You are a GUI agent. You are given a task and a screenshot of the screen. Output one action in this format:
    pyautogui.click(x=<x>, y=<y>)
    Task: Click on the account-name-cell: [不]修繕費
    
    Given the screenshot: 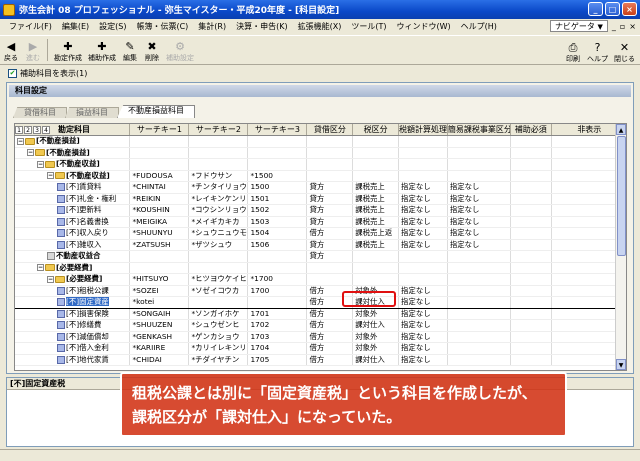 What is the action you would take?
    pyautogui.click(x=73, y=325)
    